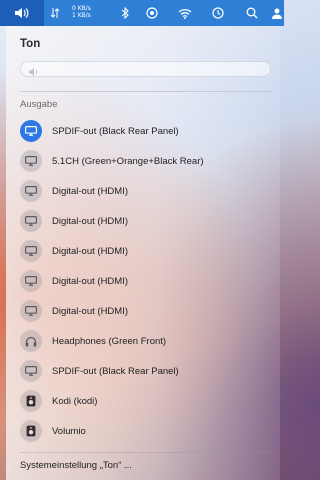 The image size is (320, 480). What do you see at coordinates (81, 15) in the screenshot?
I see `netspeed-down: 1 KB/s` at bounding box center [81, 15].